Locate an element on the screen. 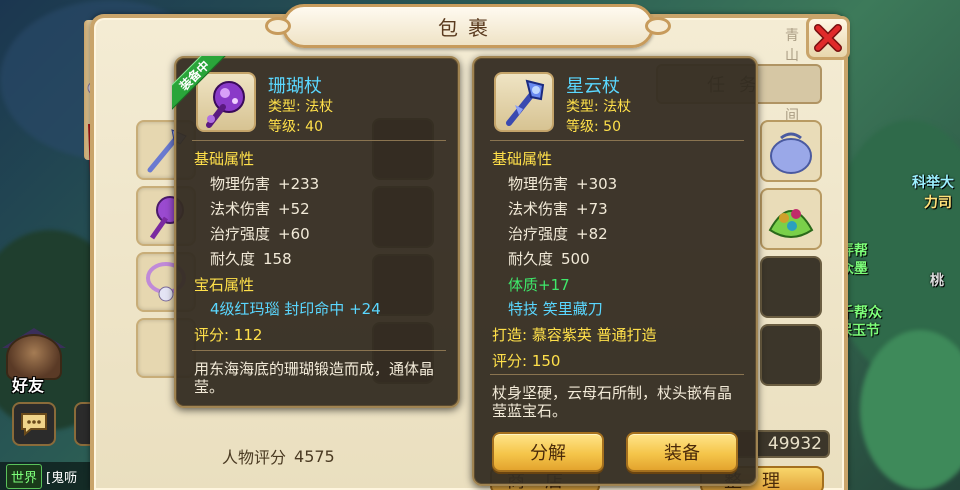  chat-button is located at coordinates (34, 424).